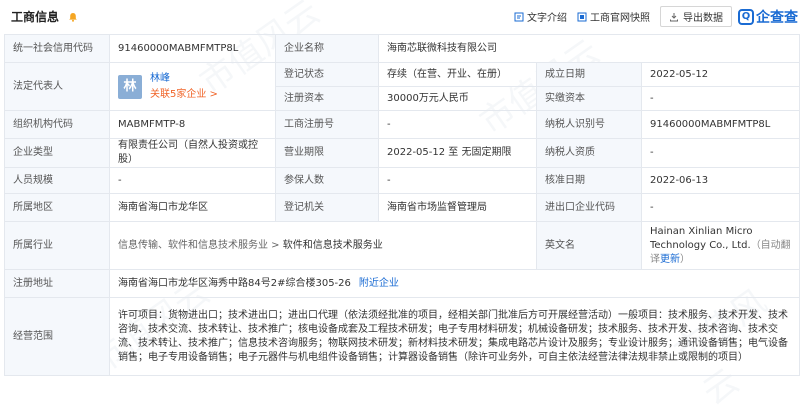  Describe the element at coordinates (457, 124) in the screenshot. I see `biz-reg-no-value: -` at that location.